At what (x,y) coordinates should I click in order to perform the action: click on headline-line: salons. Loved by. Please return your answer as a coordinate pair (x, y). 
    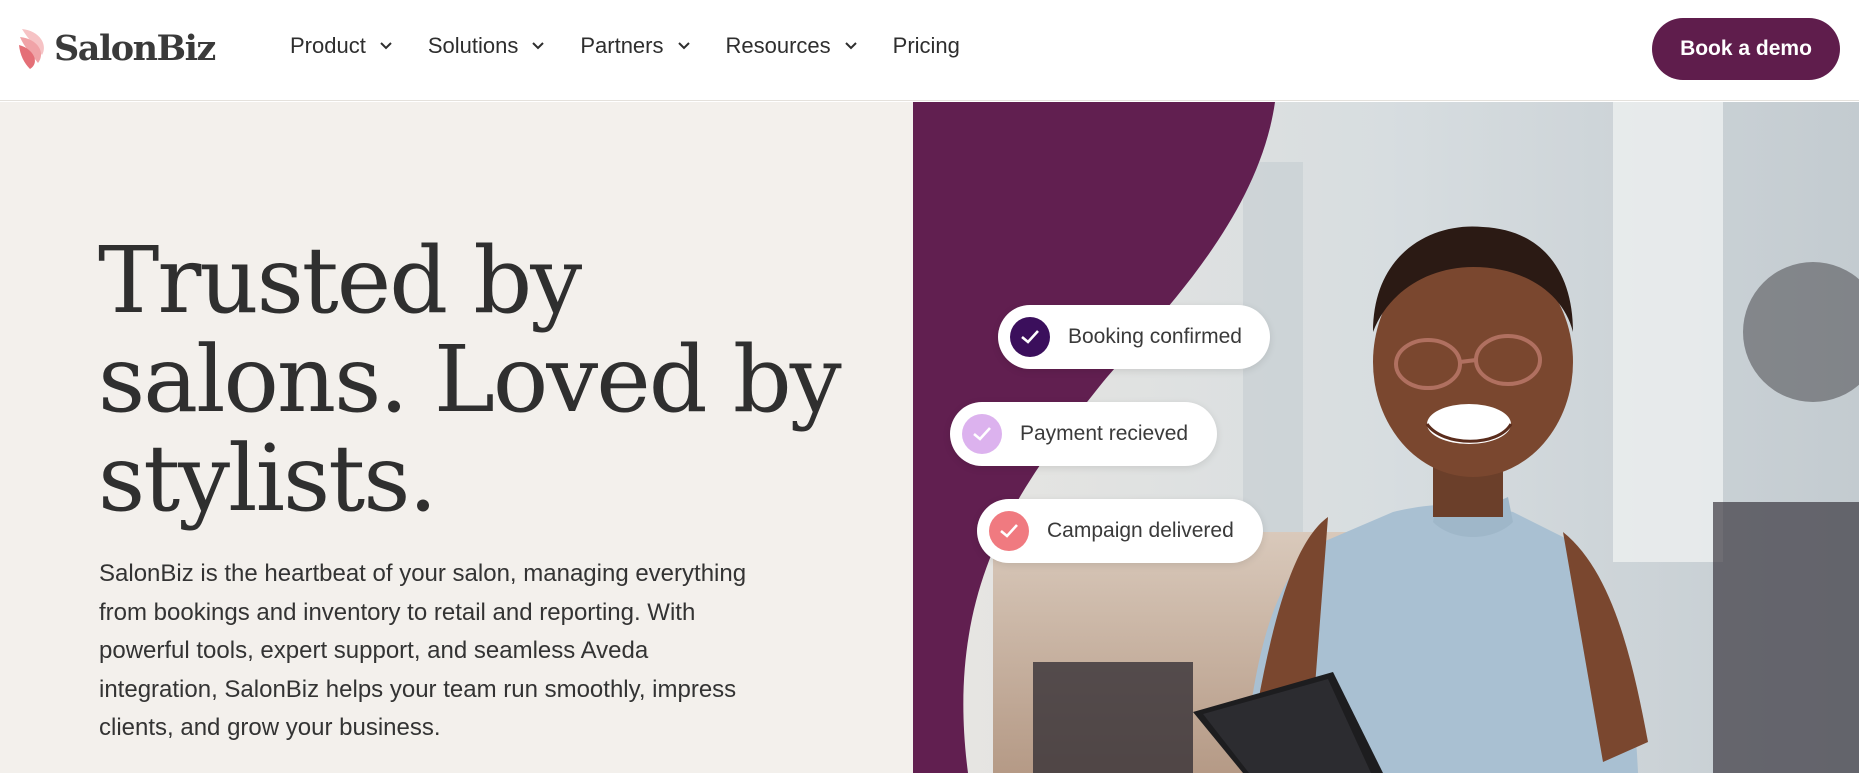
    Looking at the image, I should click on (470, 379).